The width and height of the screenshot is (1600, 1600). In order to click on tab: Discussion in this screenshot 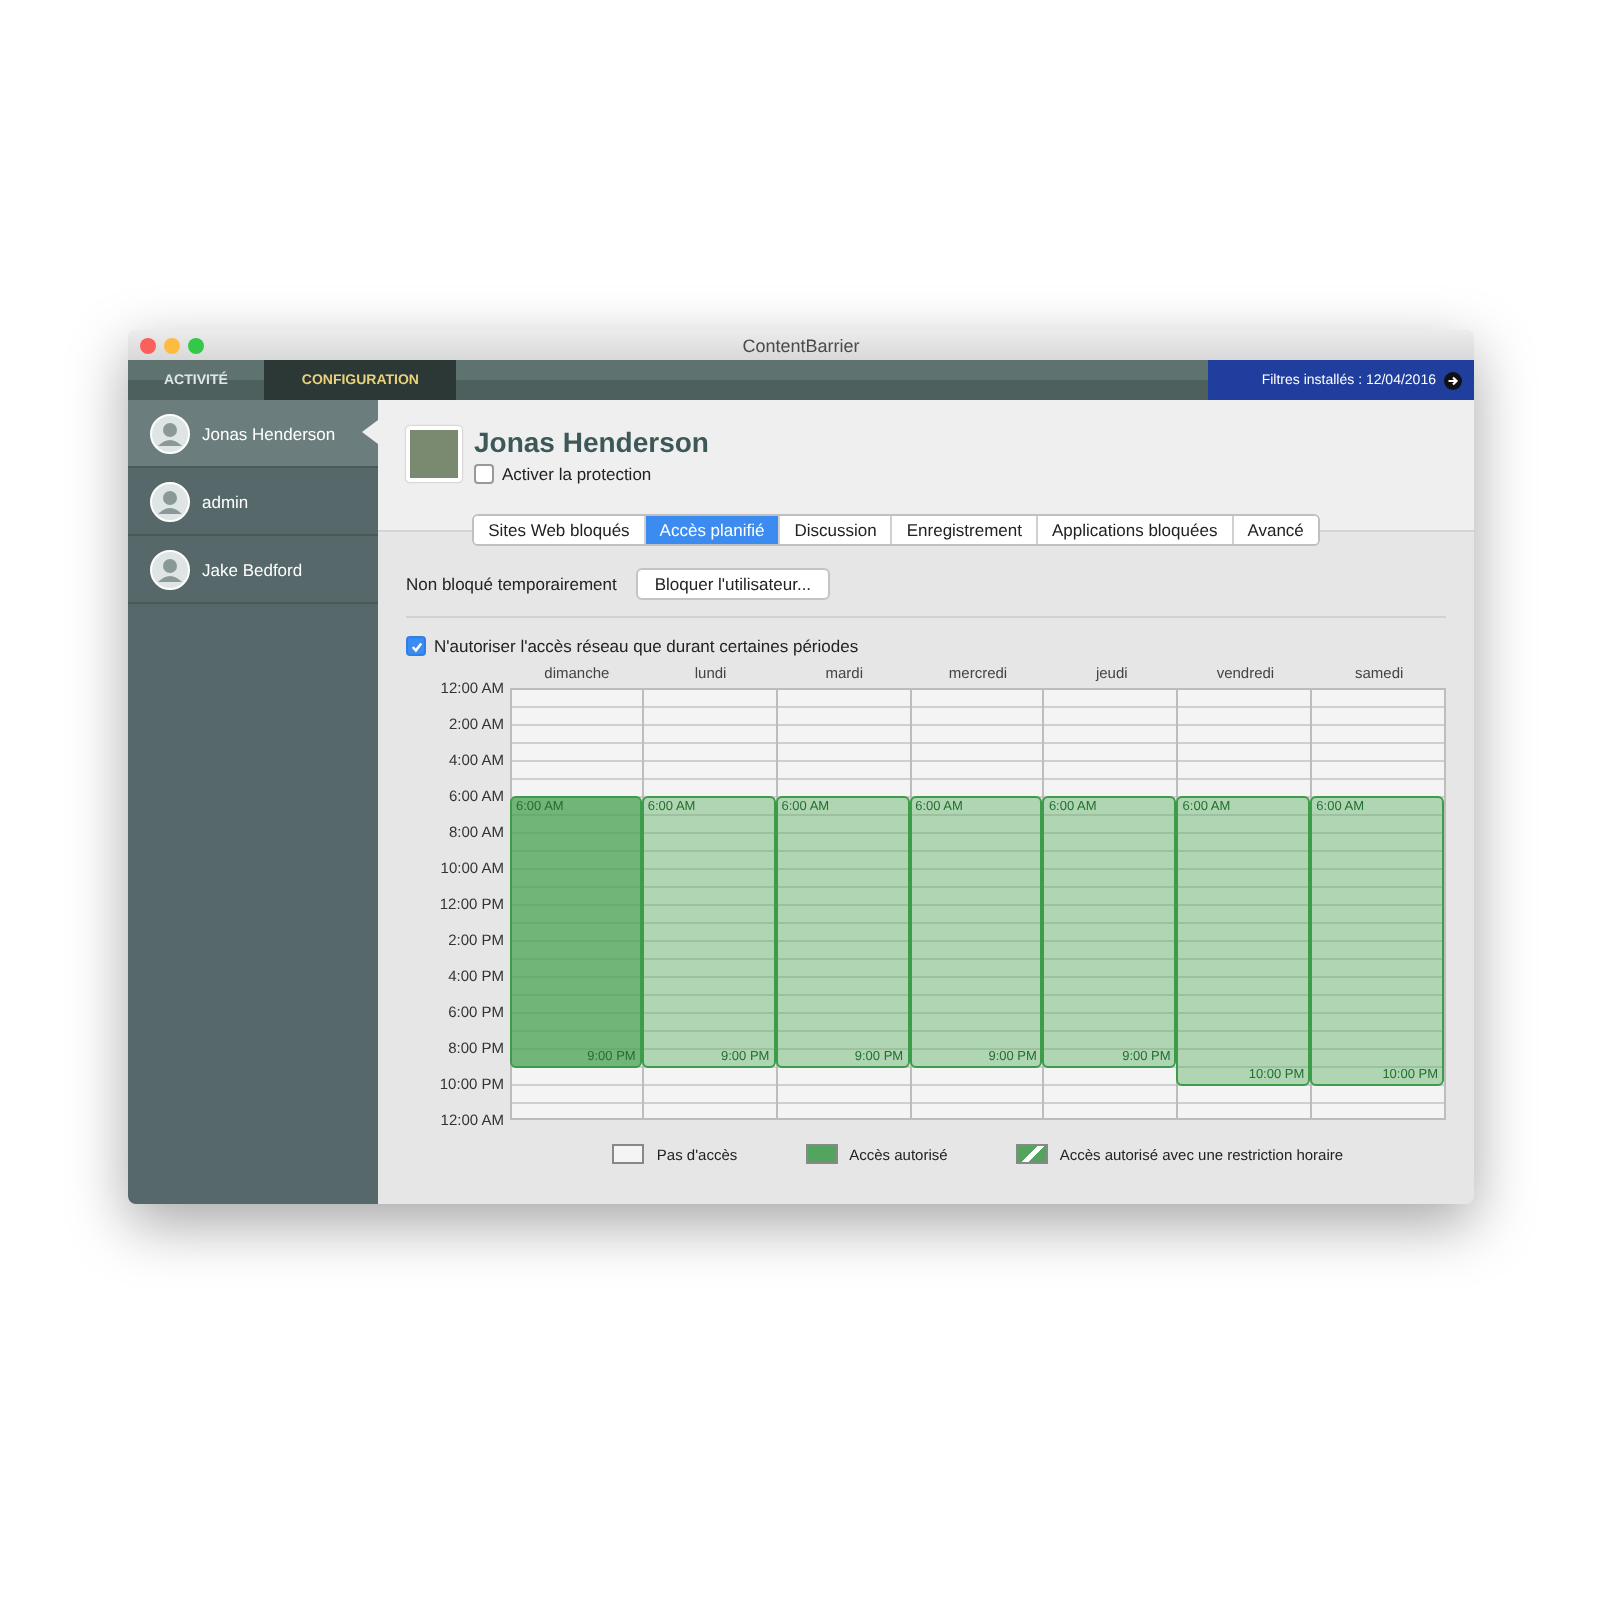, I will do `click(834, 530)`.